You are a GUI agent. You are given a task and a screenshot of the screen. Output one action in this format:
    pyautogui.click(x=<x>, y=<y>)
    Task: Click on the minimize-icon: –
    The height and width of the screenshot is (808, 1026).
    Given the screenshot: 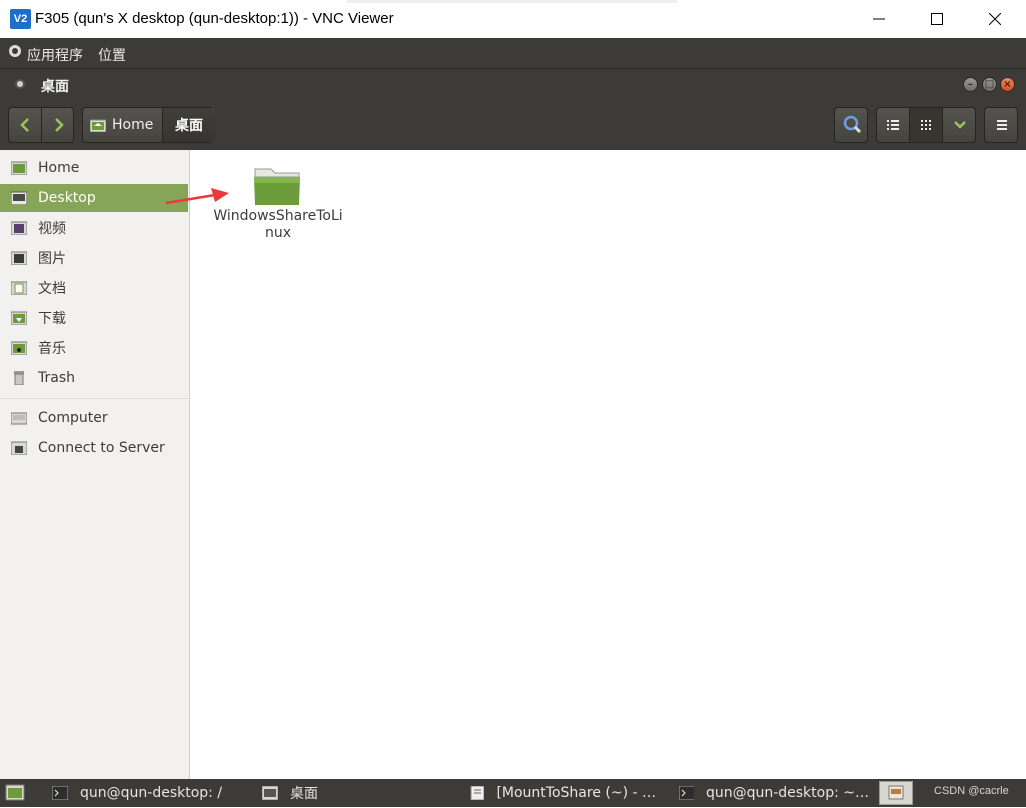 What is the action you would take?
    pyautogui.click(x=970, y=84)
    